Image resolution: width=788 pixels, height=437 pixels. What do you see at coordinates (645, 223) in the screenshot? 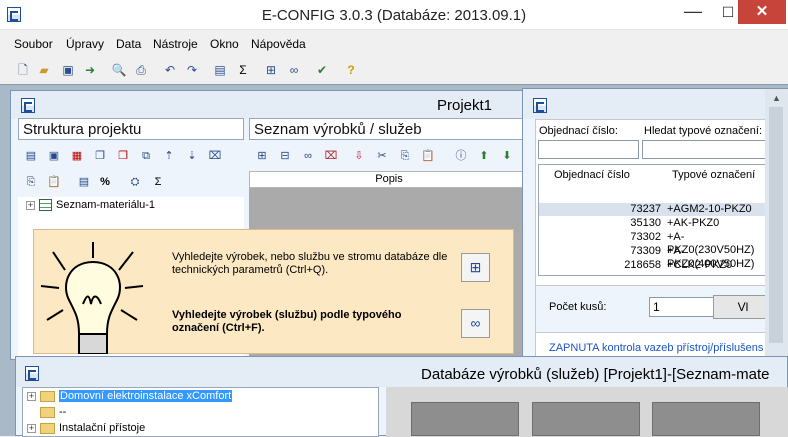
I see `order-cell: 35130` at bounding box center [645, 223].